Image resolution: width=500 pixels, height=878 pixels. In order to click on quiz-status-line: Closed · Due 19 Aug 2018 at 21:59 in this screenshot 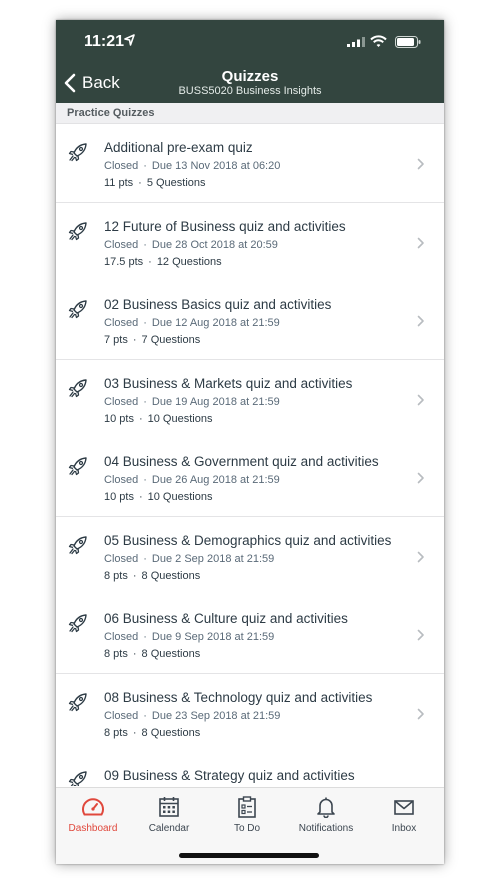, I will do `click(192, 402)`.